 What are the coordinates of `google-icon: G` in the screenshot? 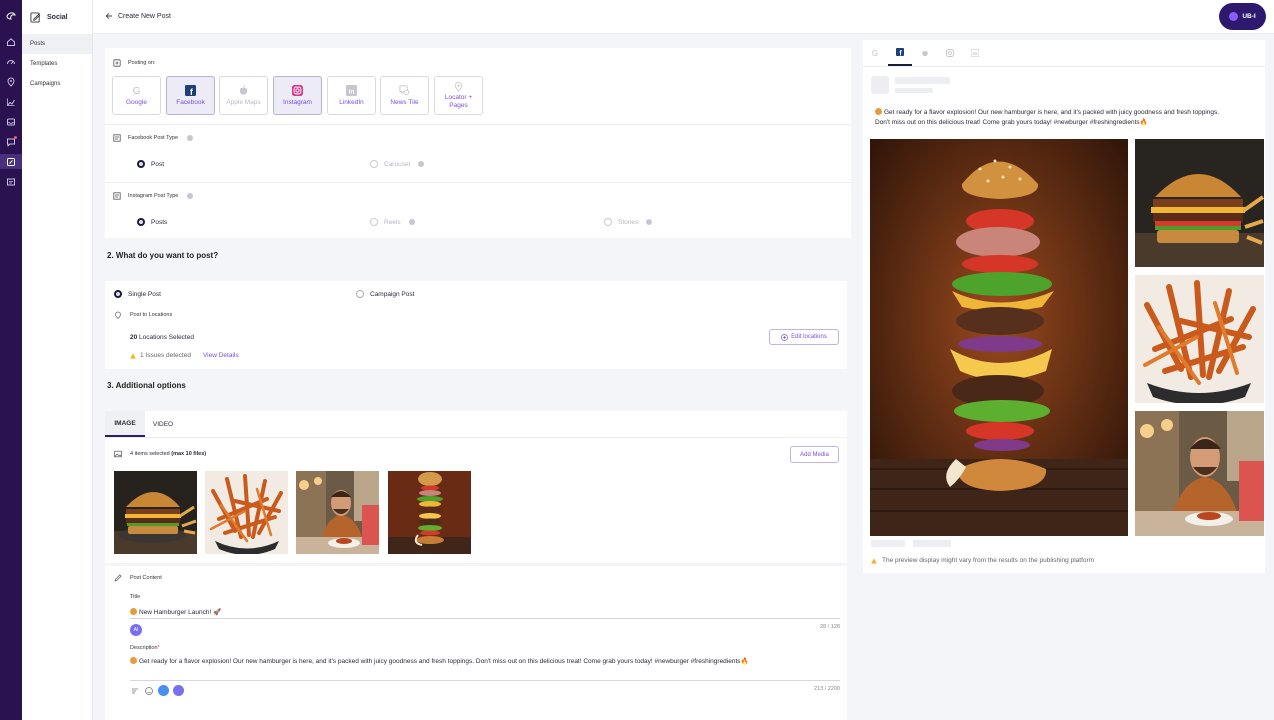 It's located at (875, 53).